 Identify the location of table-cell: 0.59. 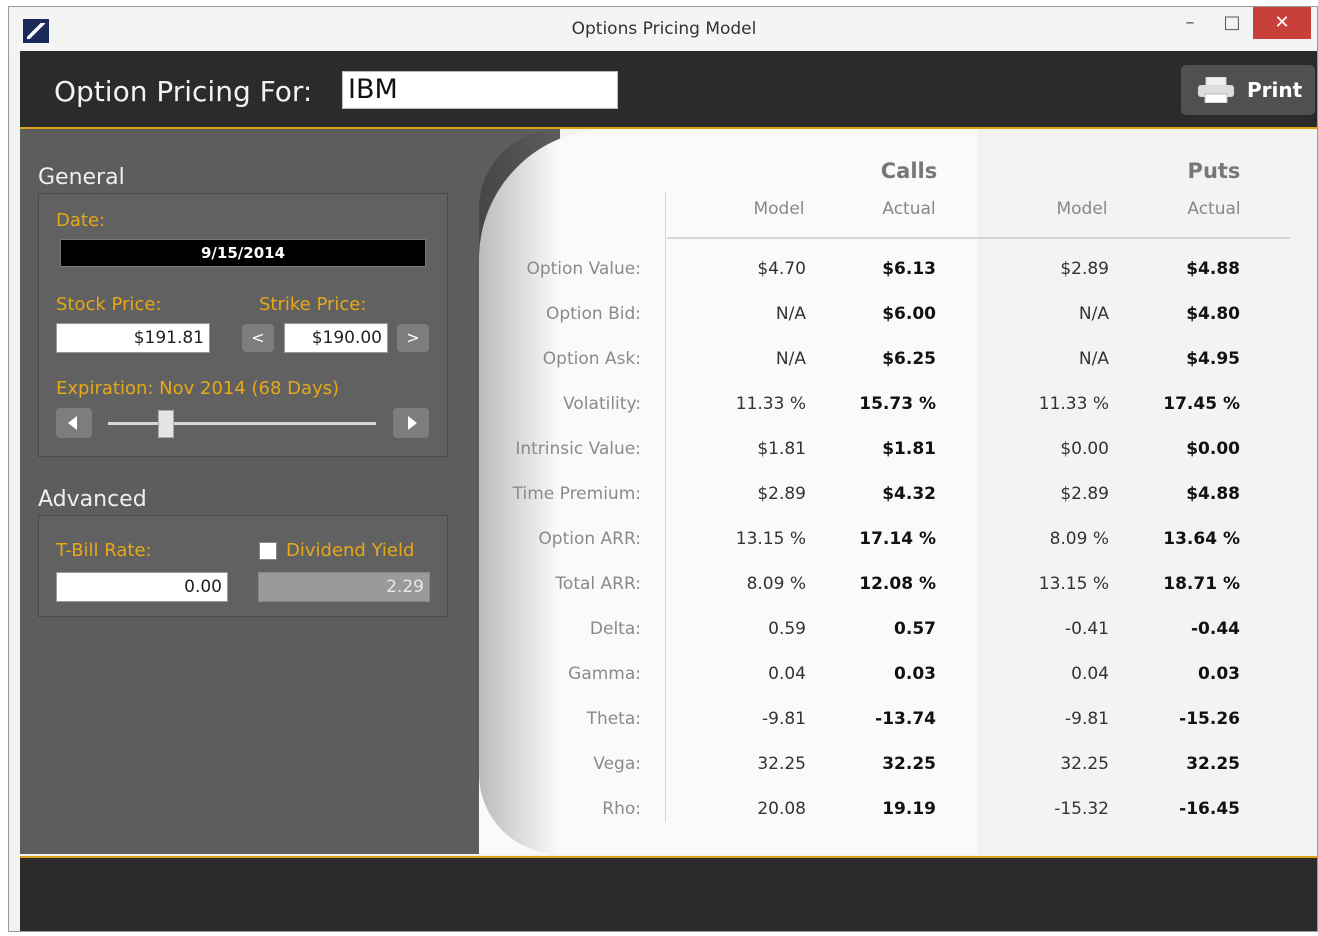
(787, 629).